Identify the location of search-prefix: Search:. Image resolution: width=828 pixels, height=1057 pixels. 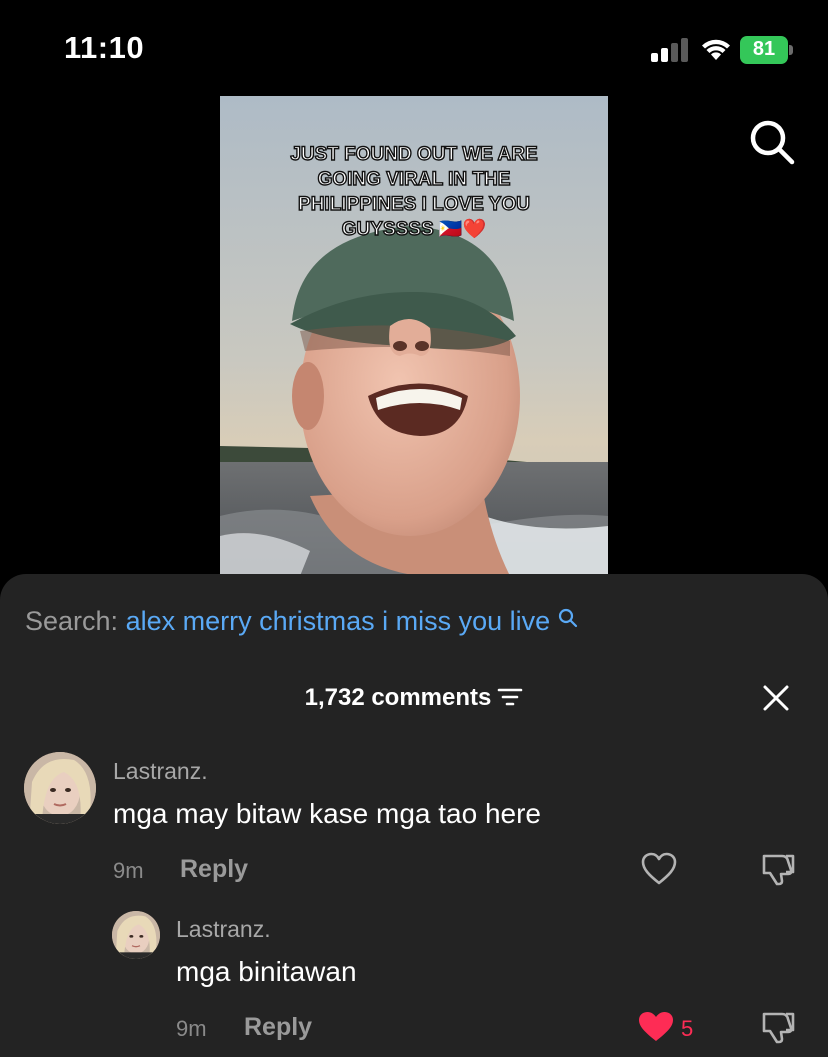
(72, 621).